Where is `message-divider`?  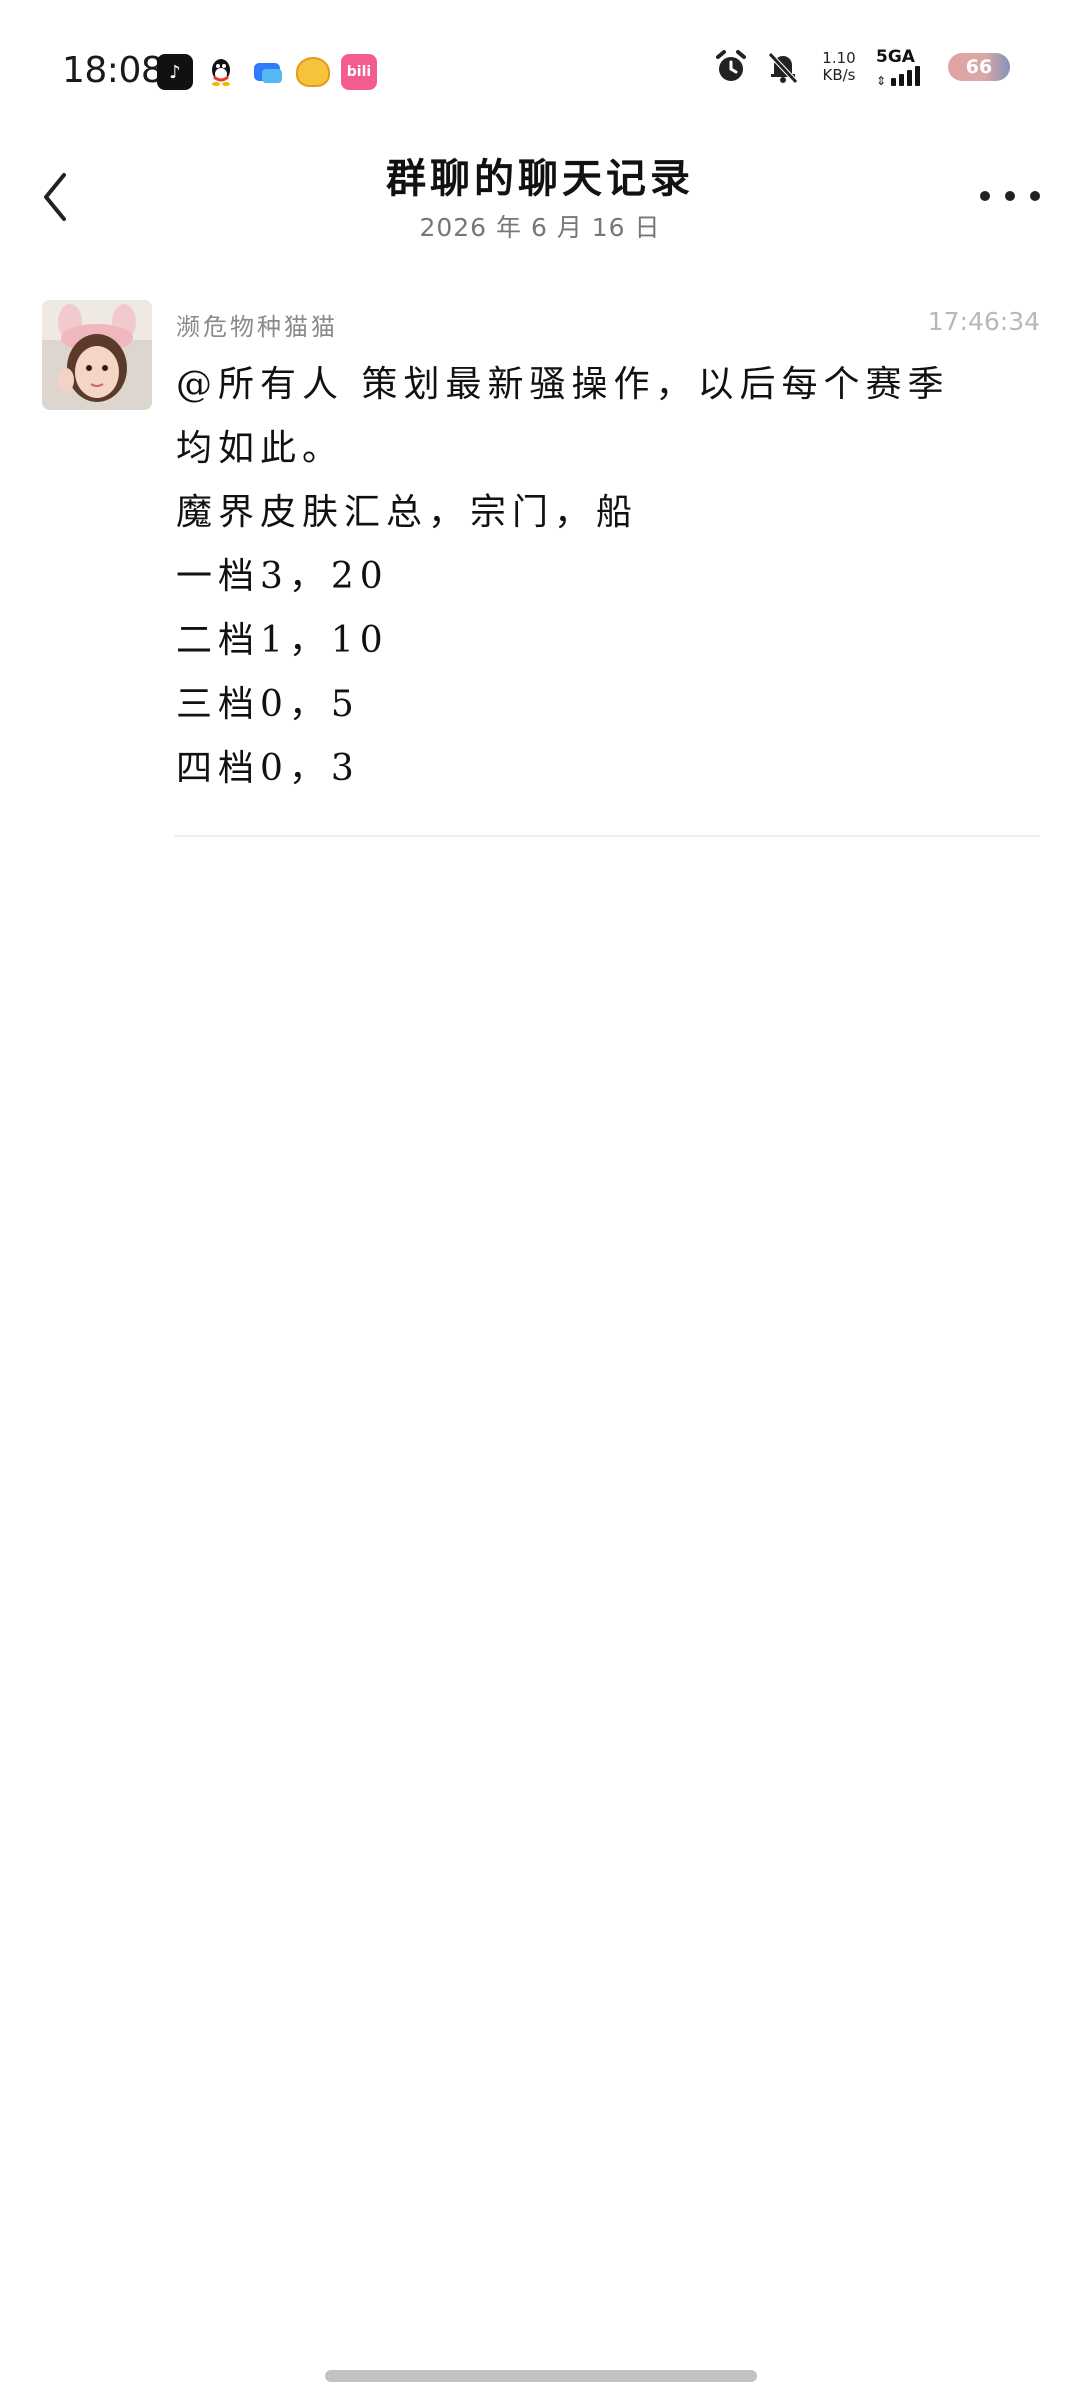 message-divider is located at coordinates (607, 836).